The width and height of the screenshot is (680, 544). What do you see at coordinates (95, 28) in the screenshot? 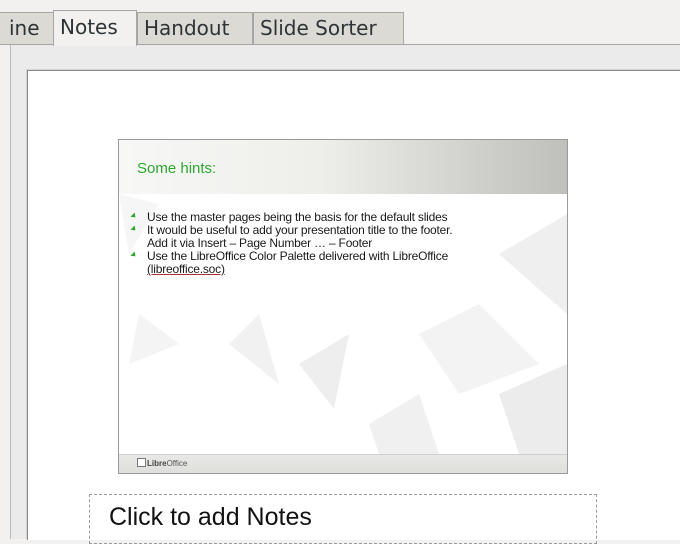
I see `tab-notes: Notes` at bounding box center [95, 28].